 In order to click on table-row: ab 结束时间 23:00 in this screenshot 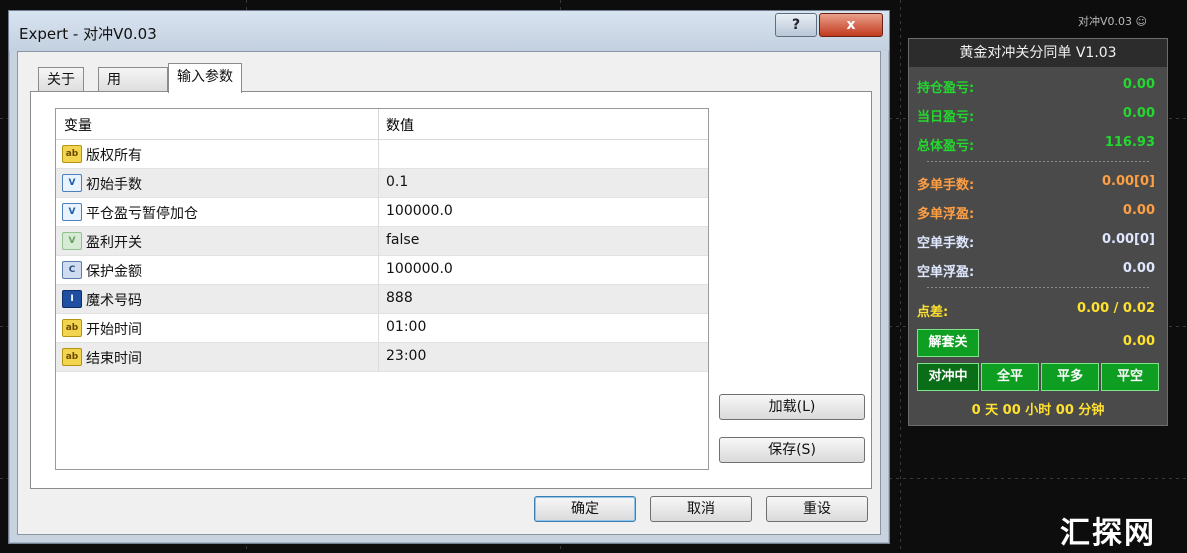, I will do `click(382, 357)`.